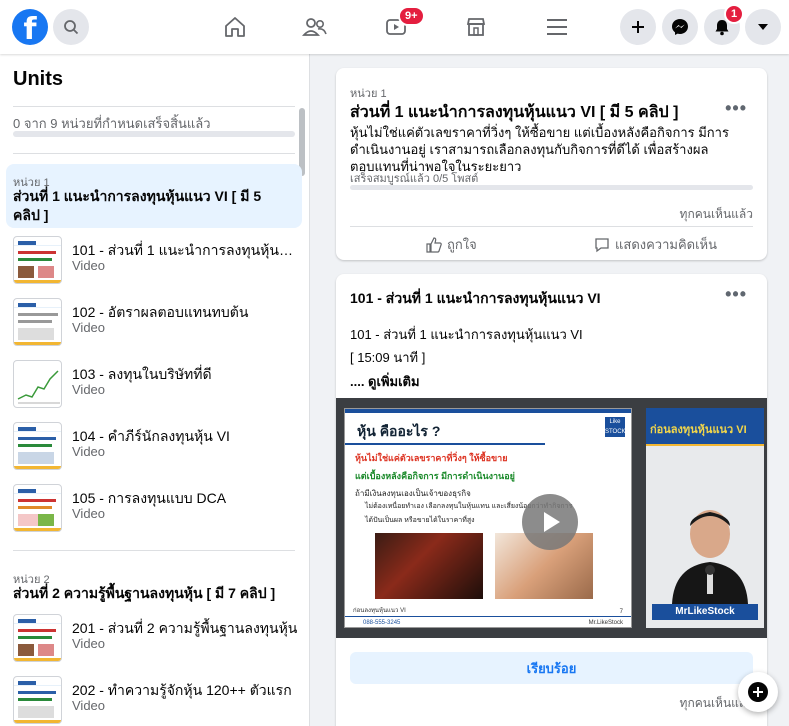  Describe the element at coordinates (705, 612) in the screenshot. I see `presenter-tag: MrLikeStock` at that location.